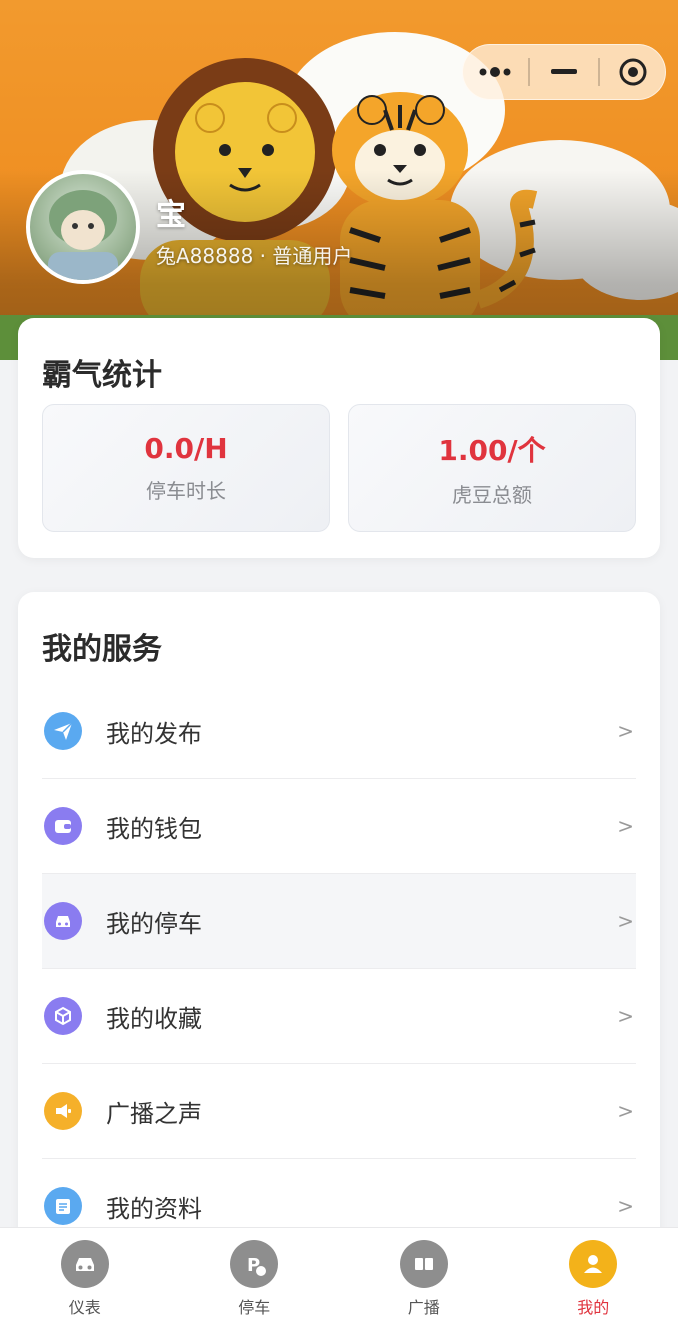 The height and width of the screenshot is (1322, 678). Describe the element at coordinates (339, 731) in the screenshot. I see `service-item-my-posts: 我的发布 >` at that location.